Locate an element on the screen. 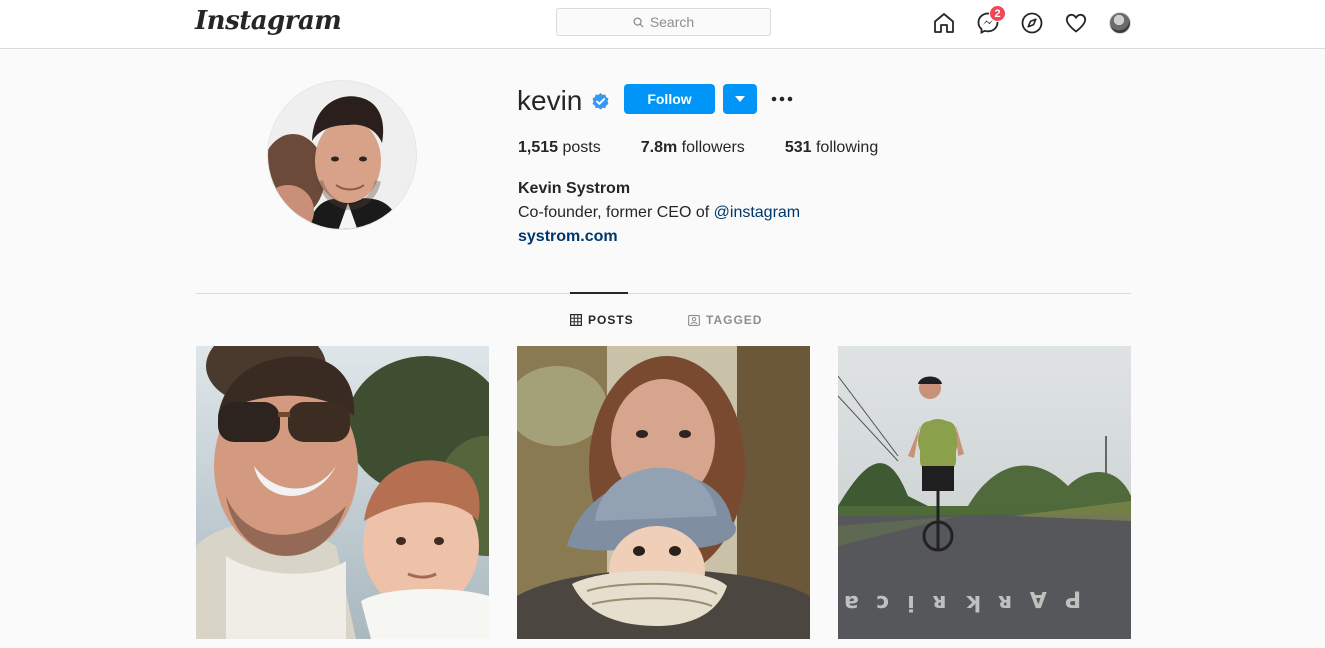 The image size is (1325, 648). messages-badge: 2 is located at coordinates (997, 13).